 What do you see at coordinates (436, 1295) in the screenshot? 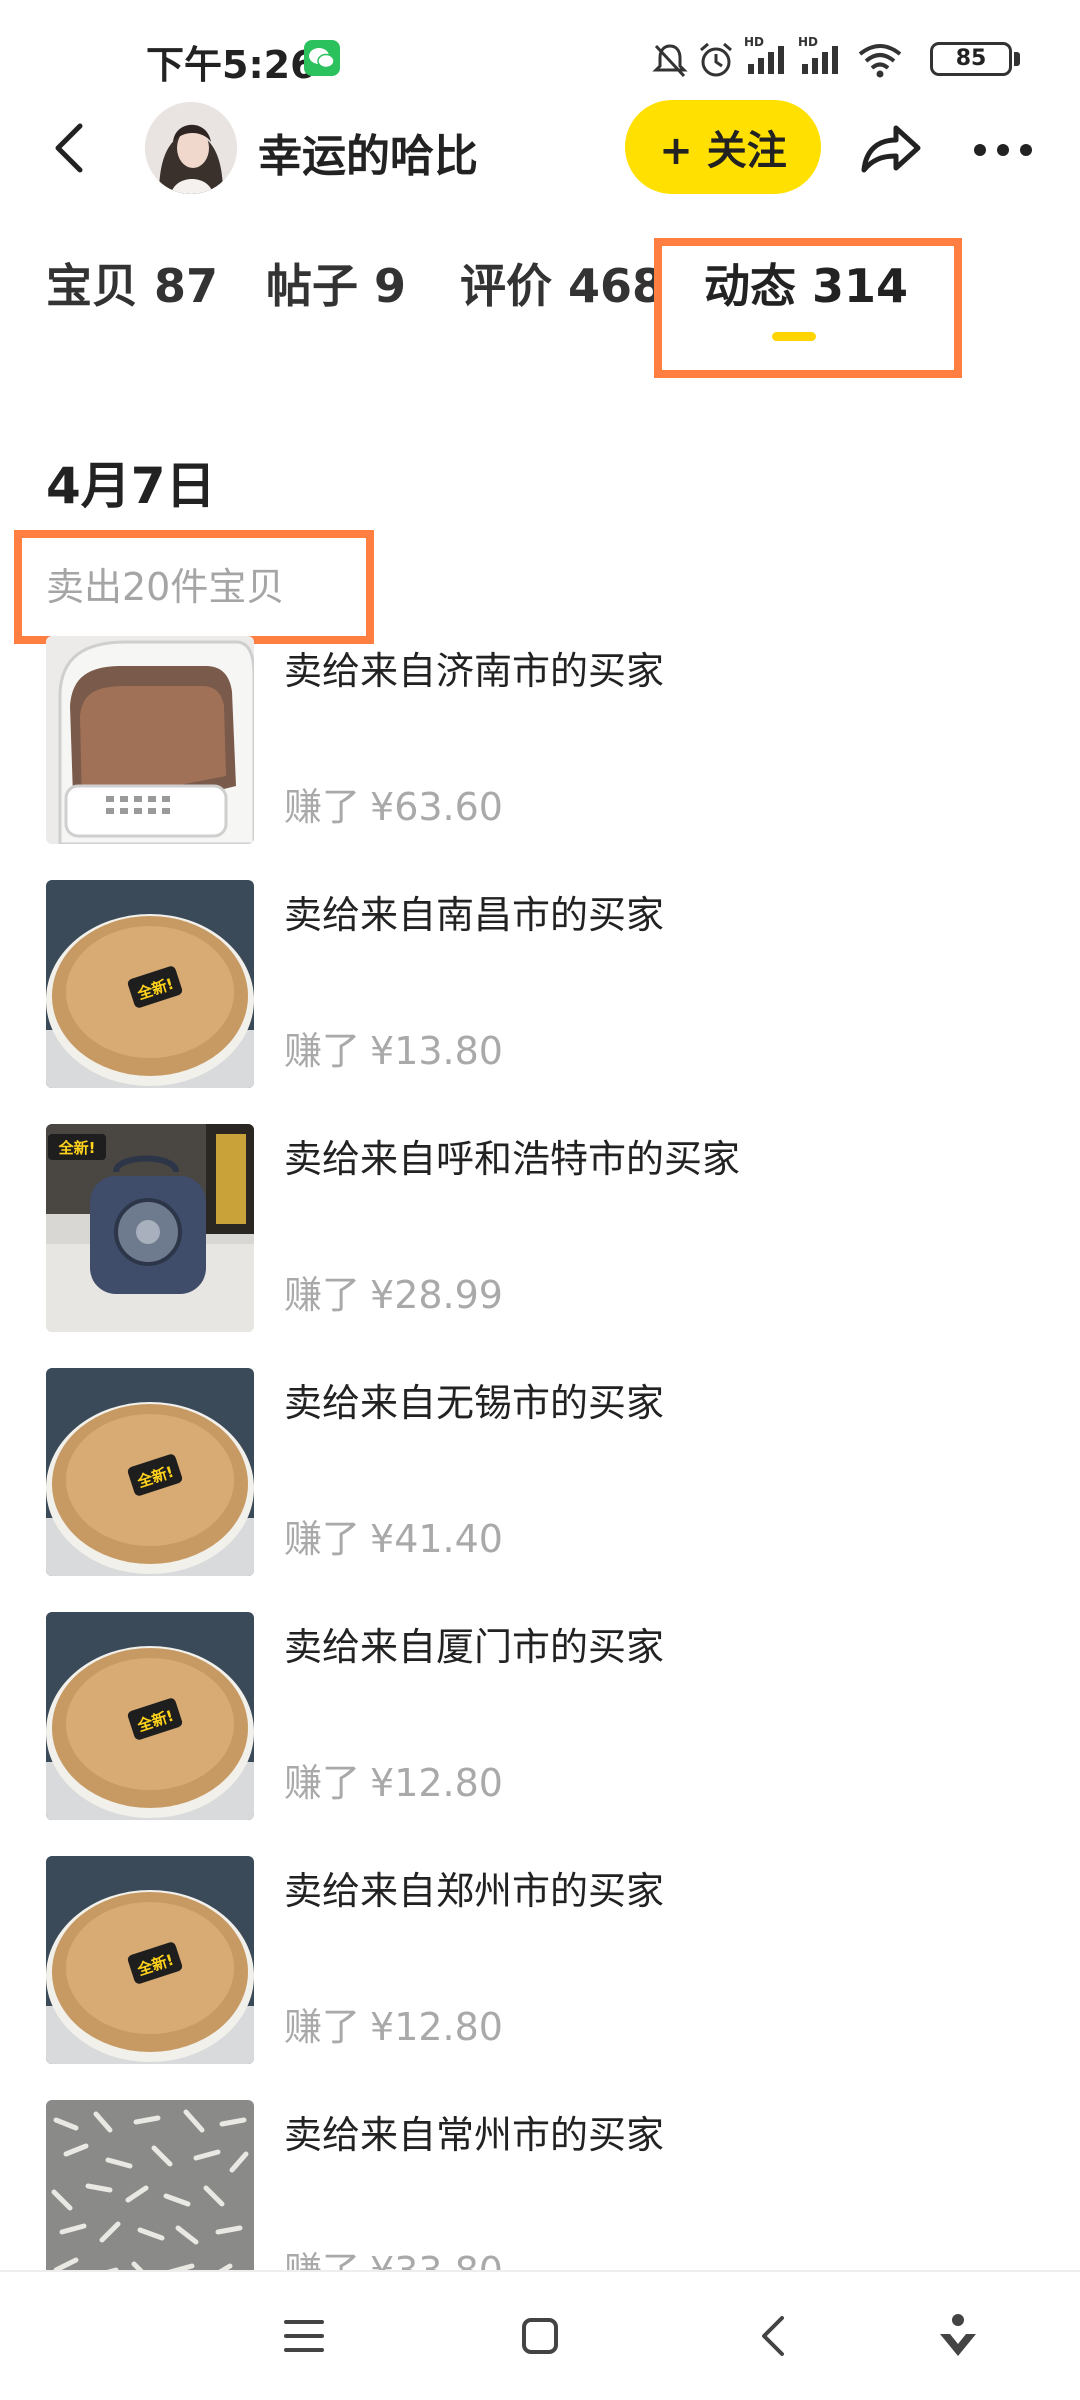
I see `earned-amount: ¥28.99` at bounding box center [436, 1295].